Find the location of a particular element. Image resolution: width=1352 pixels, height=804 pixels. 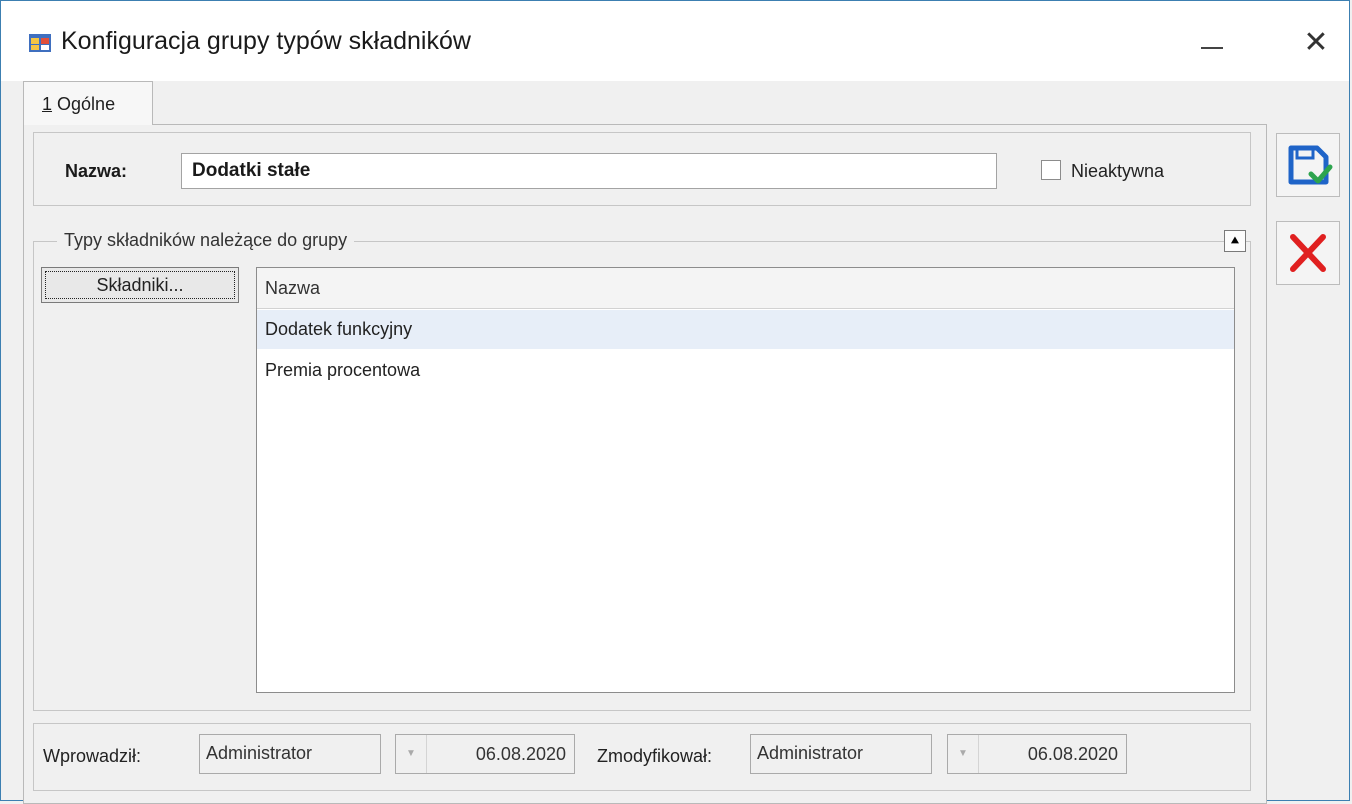

collapse-button: ⯅ is located at coordinates (1235, 241).